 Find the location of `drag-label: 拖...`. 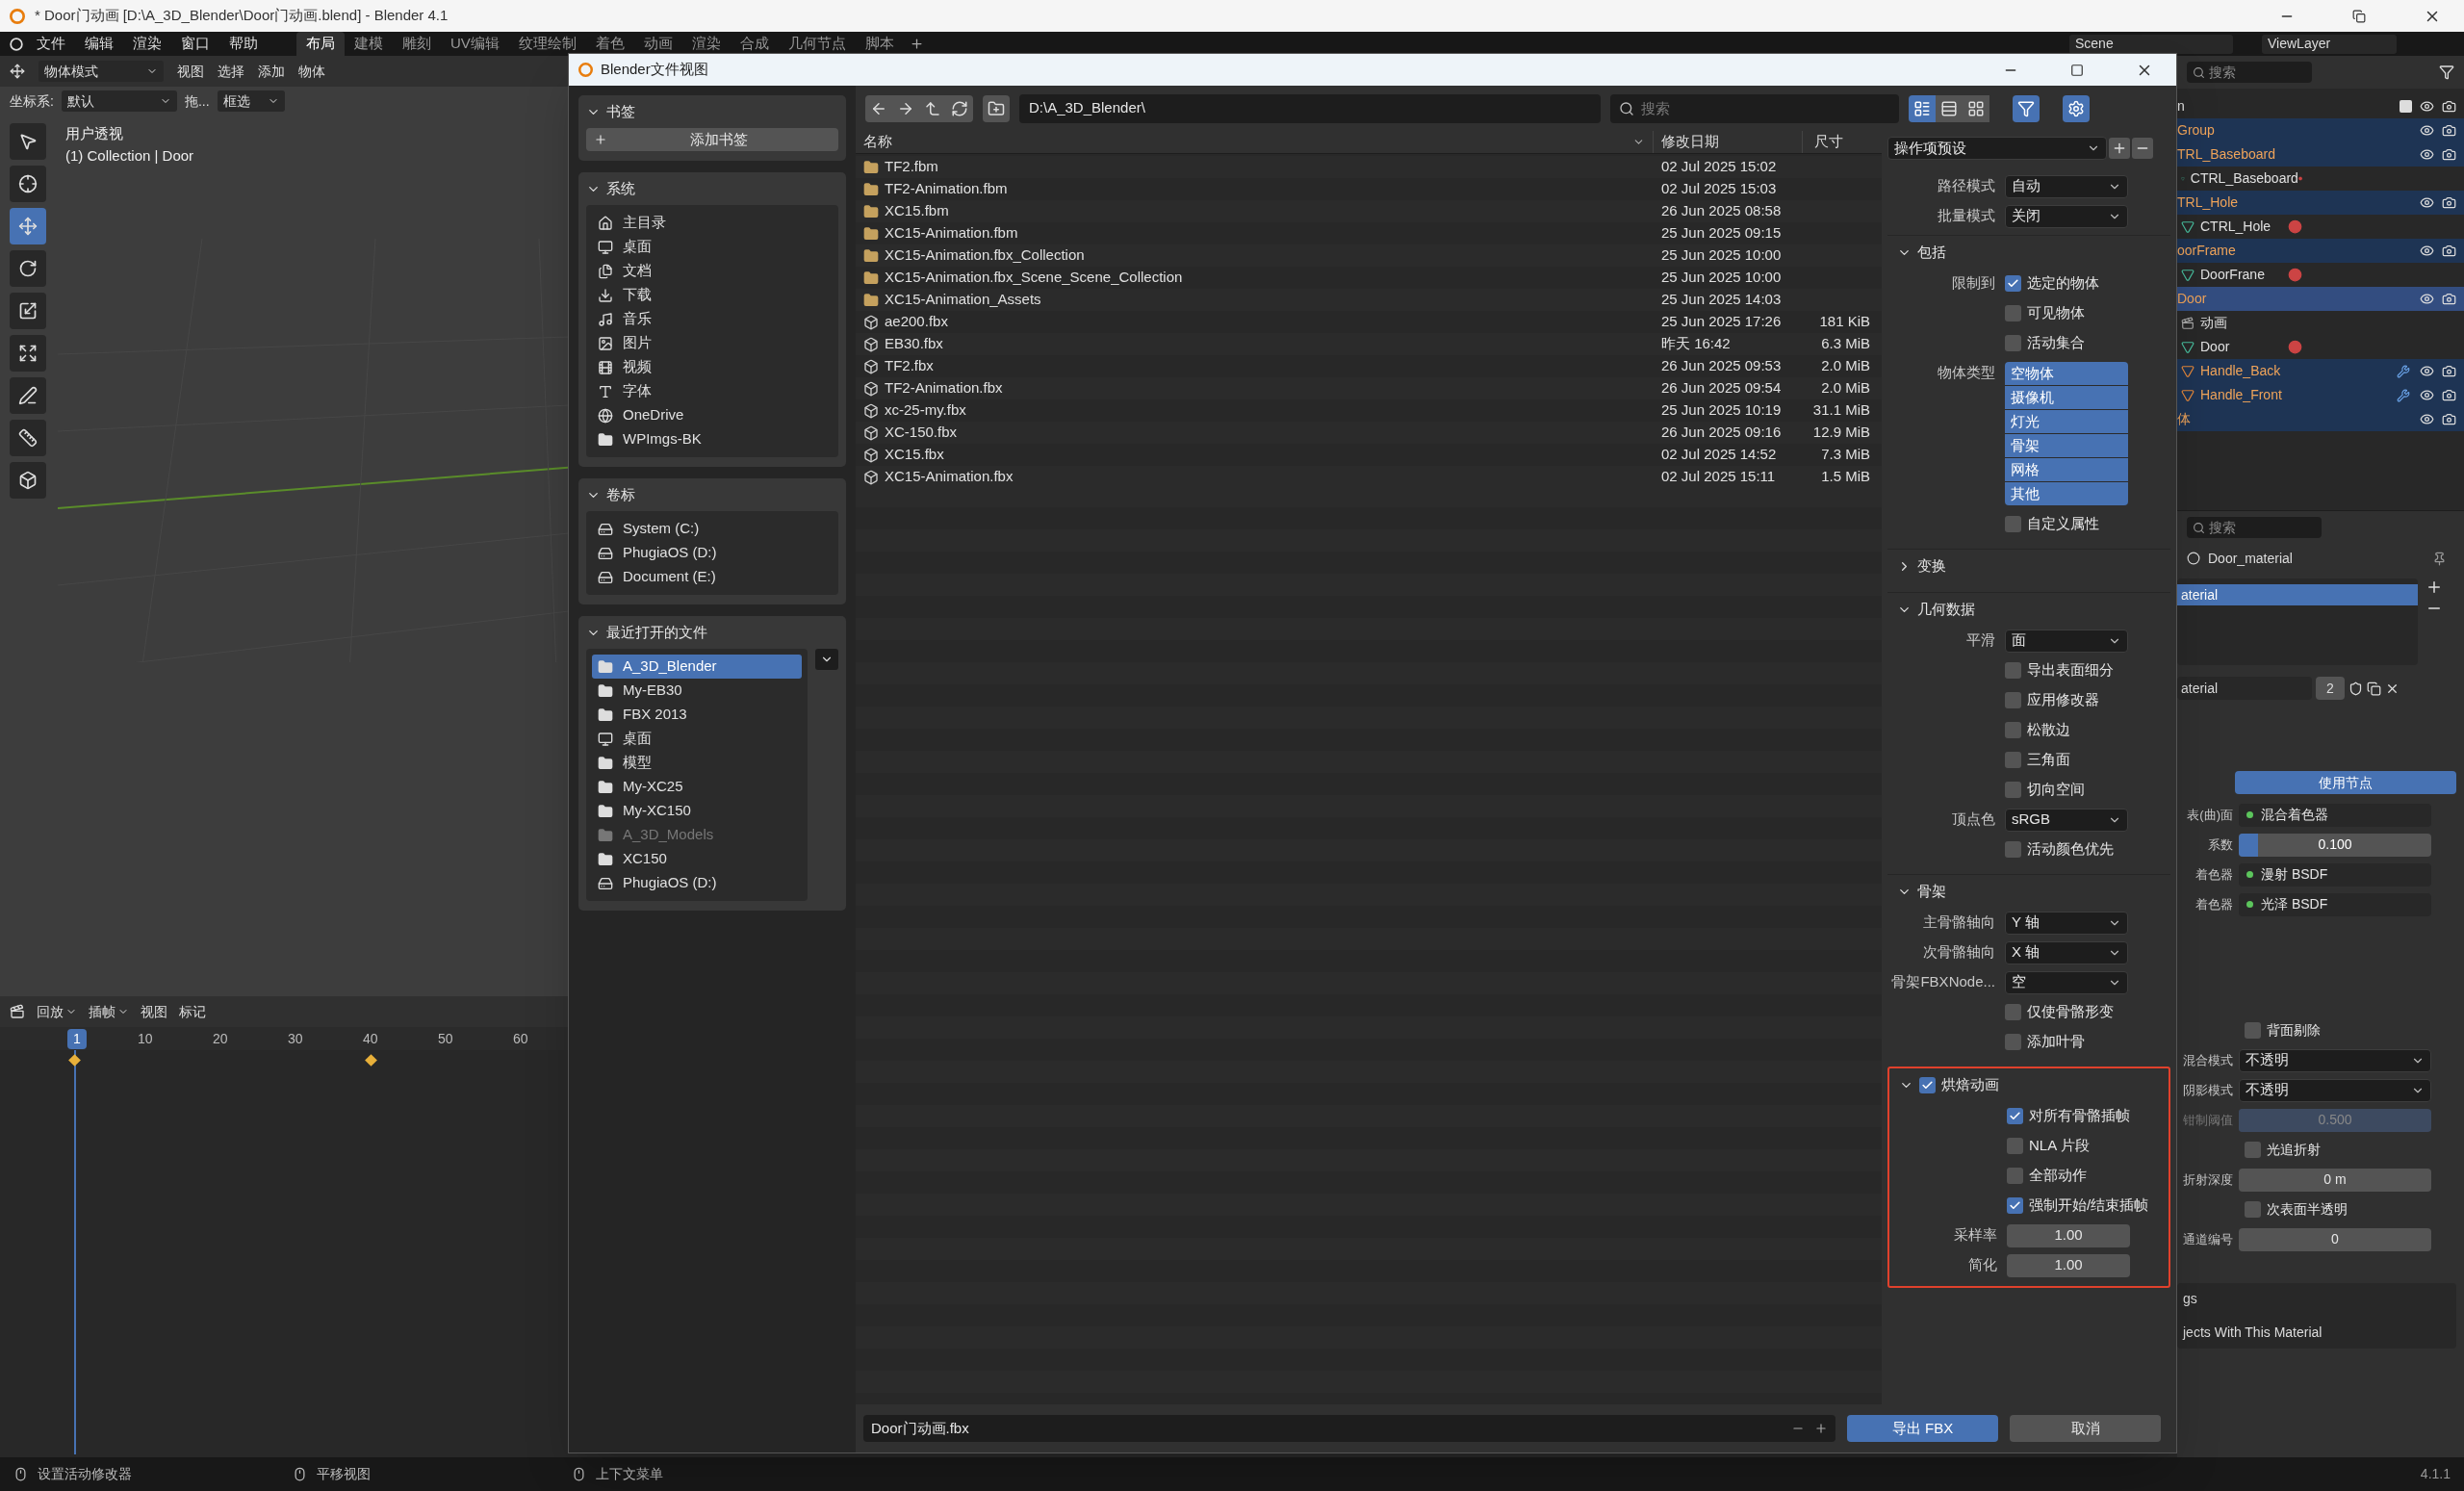

drag-label: 拖... is located at coordinates (197, 101).